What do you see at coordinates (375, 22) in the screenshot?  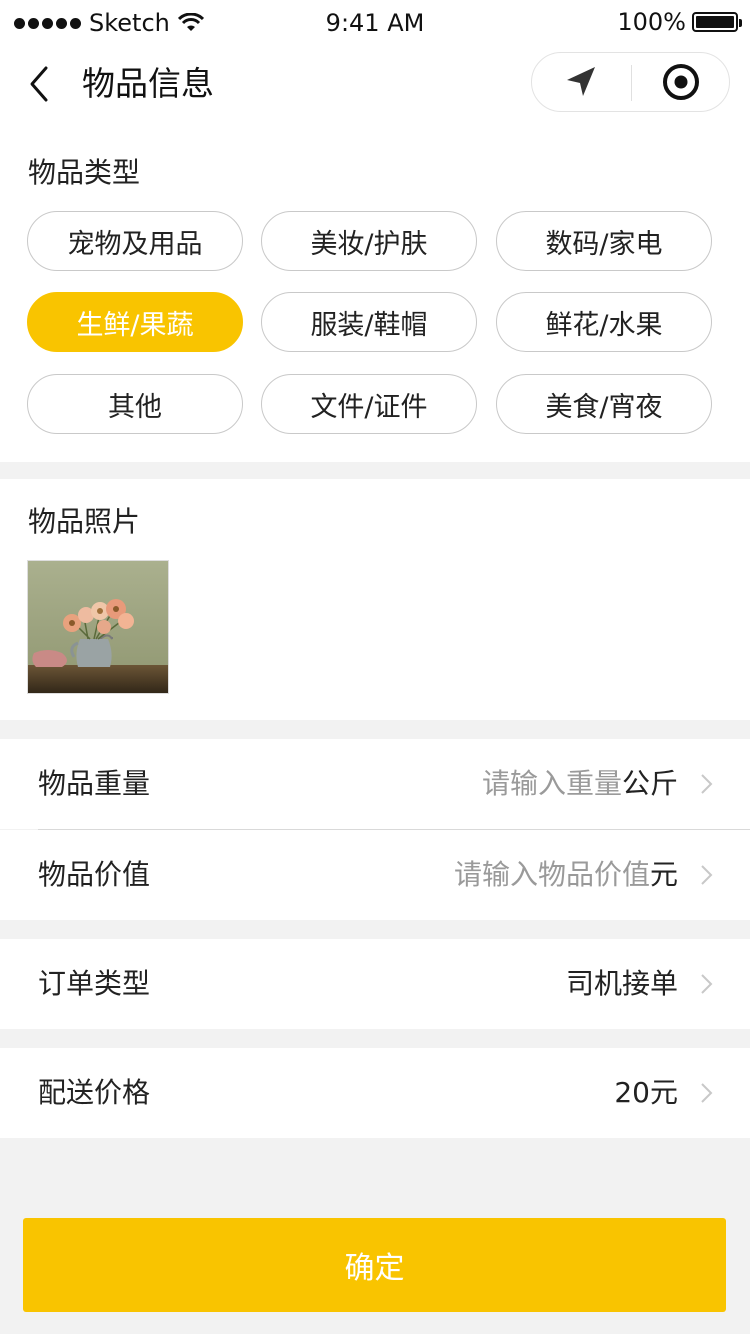 I see `status-bar: Sketch 9:41 AM 100%` at bounding box center [375, 22].